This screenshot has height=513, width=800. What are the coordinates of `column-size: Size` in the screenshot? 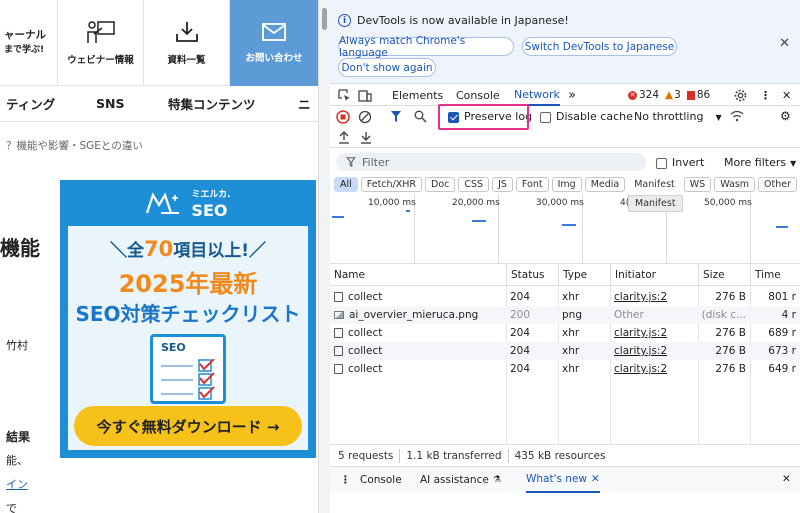 It's located at (724, 275).